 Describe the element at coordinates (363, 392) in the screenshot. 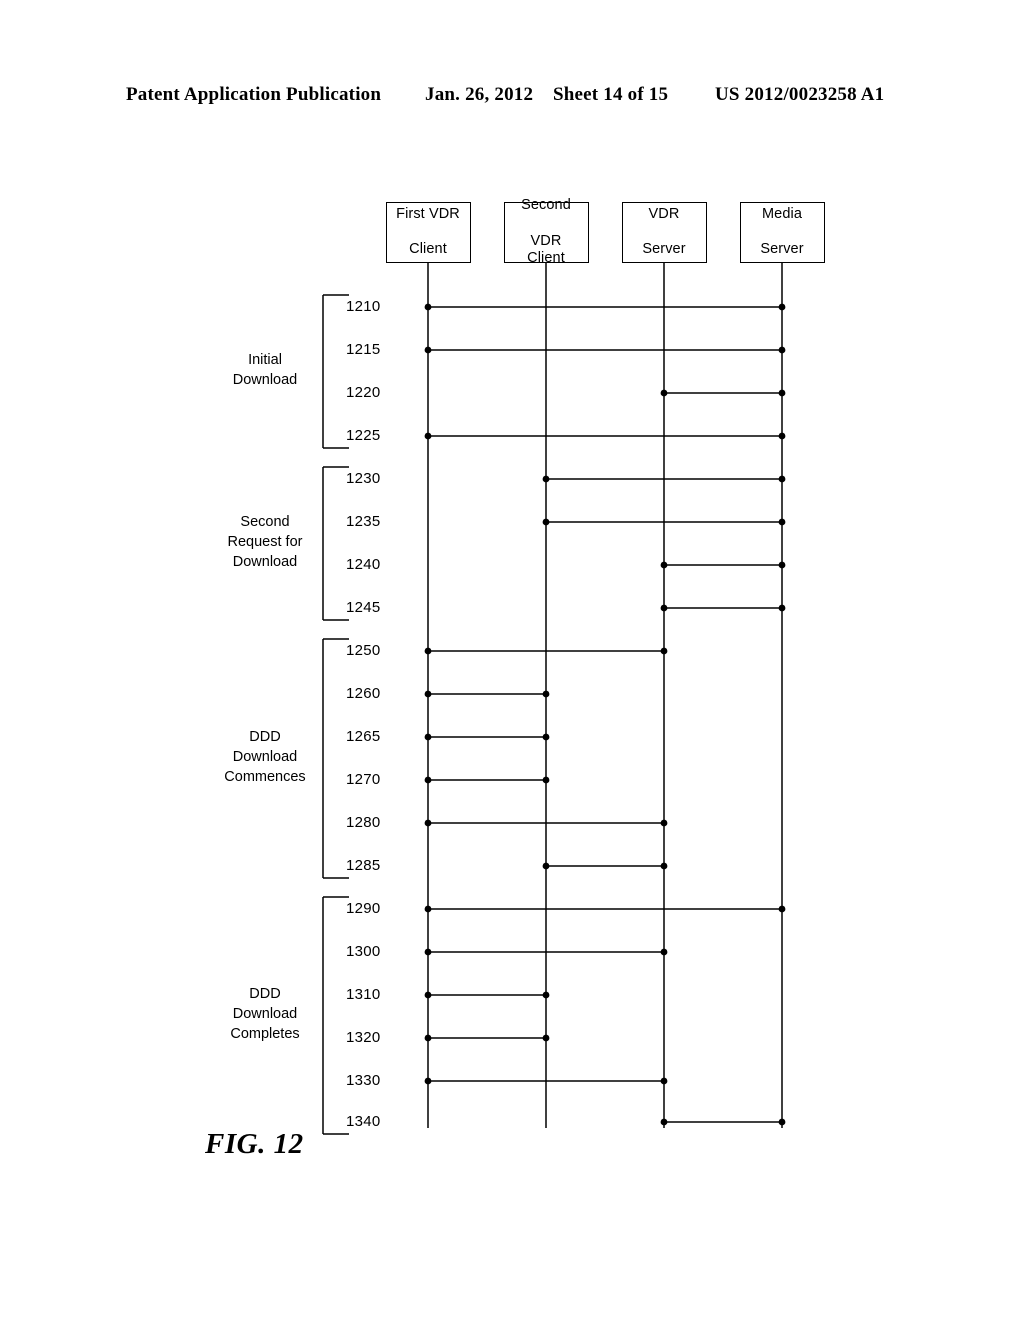

I see `step-number-1220: 1220` at that location.